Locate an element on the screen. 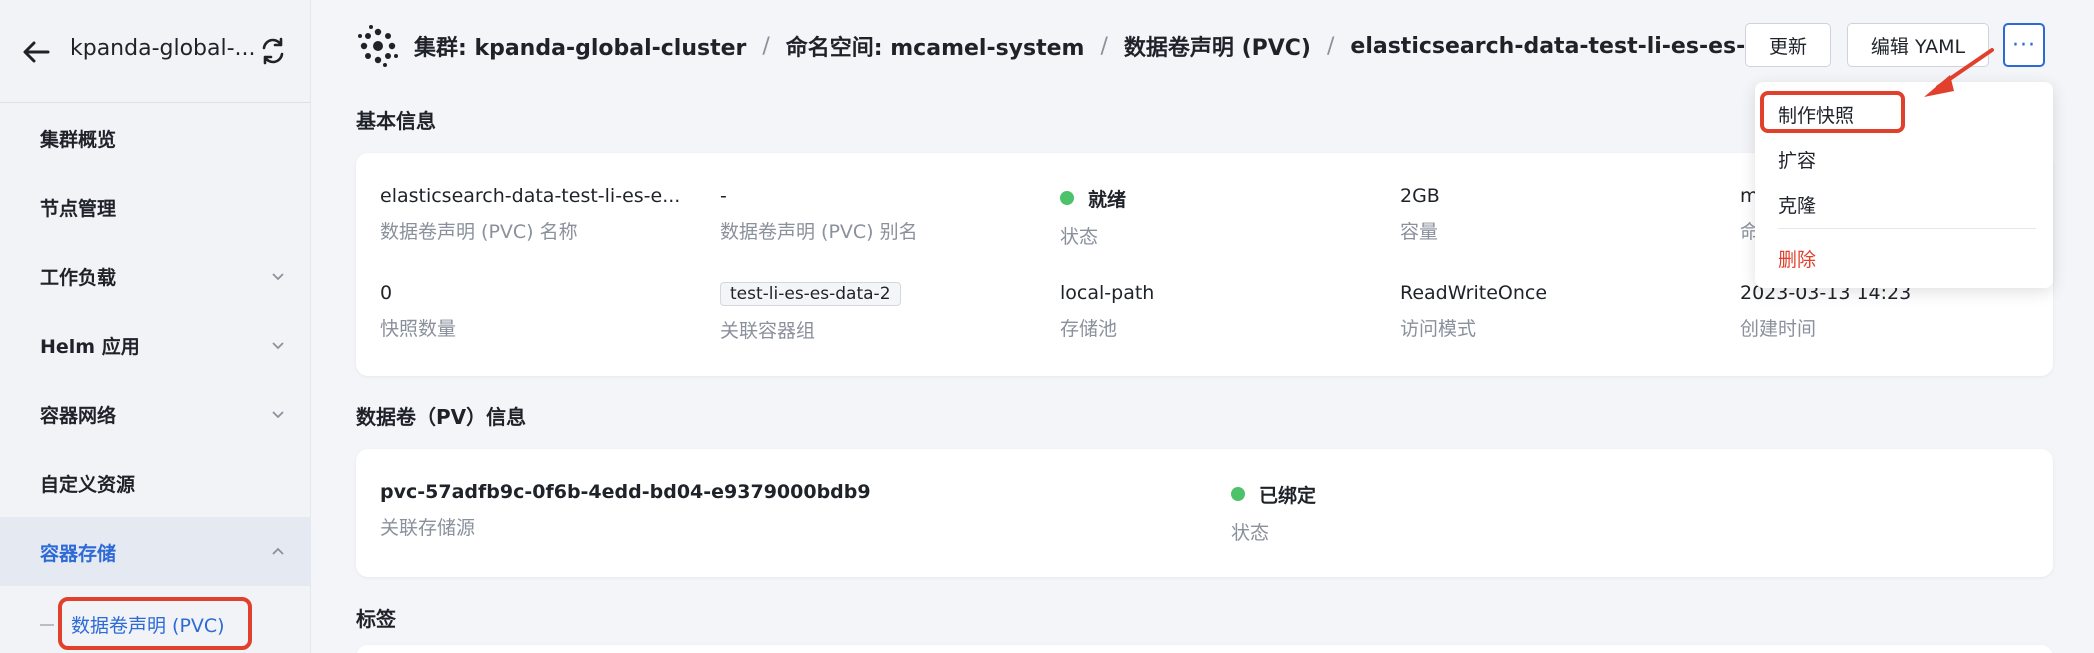 The height and width of the screenshot is (653, 2094). info-label: 创建时间 is located at coordinates (1778, 329).